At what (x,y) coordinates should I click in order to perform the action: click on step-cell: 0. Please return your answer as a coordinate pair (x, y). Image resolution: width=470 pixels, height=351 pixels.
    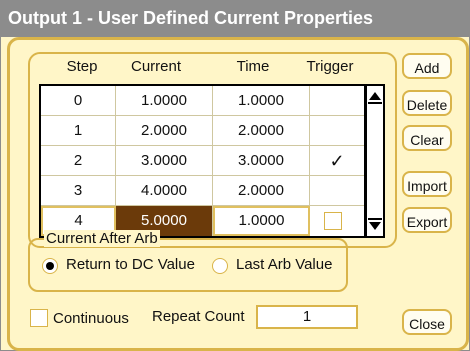
    Looking at the image, I should click on (78, 101).